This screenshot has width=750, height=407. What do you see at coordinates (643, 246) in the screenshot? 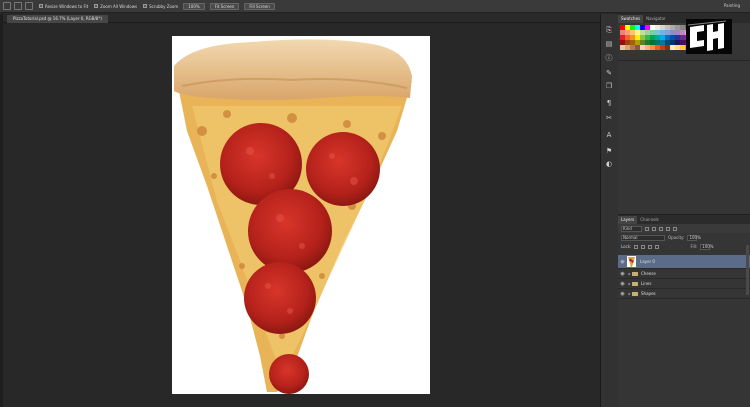
I see `lock-image-icon` at bounding box center [643, 246].